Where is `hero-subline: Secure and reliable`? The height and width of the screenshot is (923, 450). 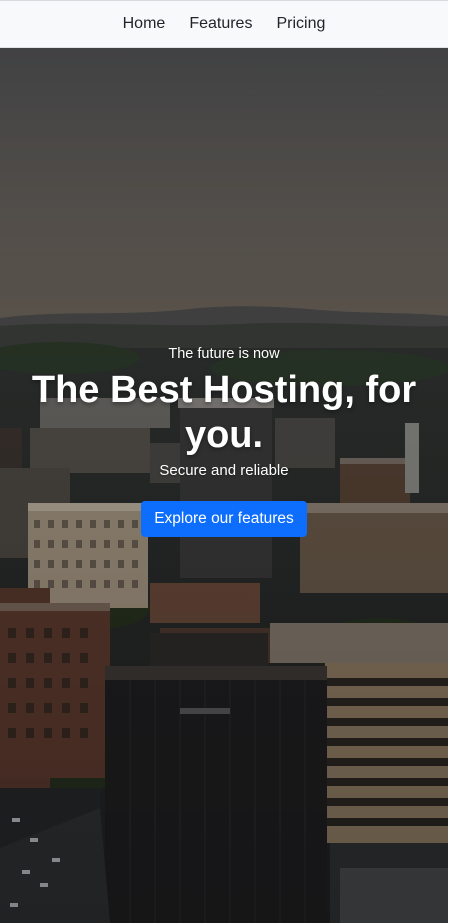 hero-subline: Secure and reliable is located at coordinates (224, 470).